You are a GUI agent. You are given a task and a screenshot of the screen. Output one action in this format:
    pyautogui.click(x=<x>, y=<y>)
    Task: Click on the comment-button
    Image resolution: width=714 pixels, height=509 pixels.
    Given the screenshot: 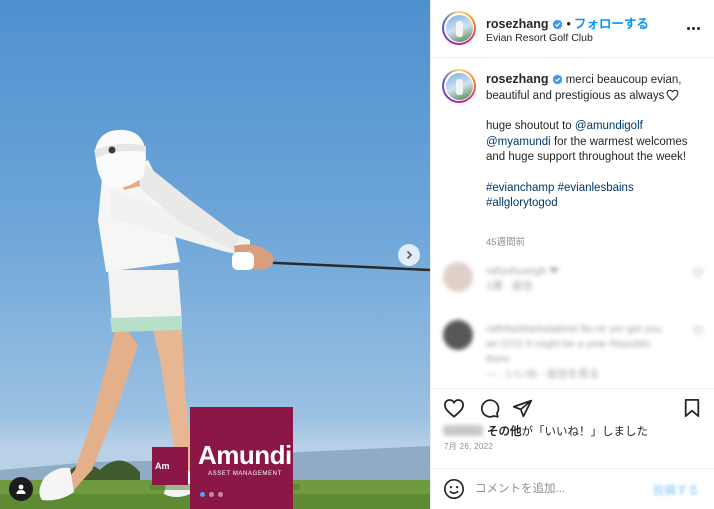 What is the action you would take?
    pyautogui.click(x=489, y=408)
    